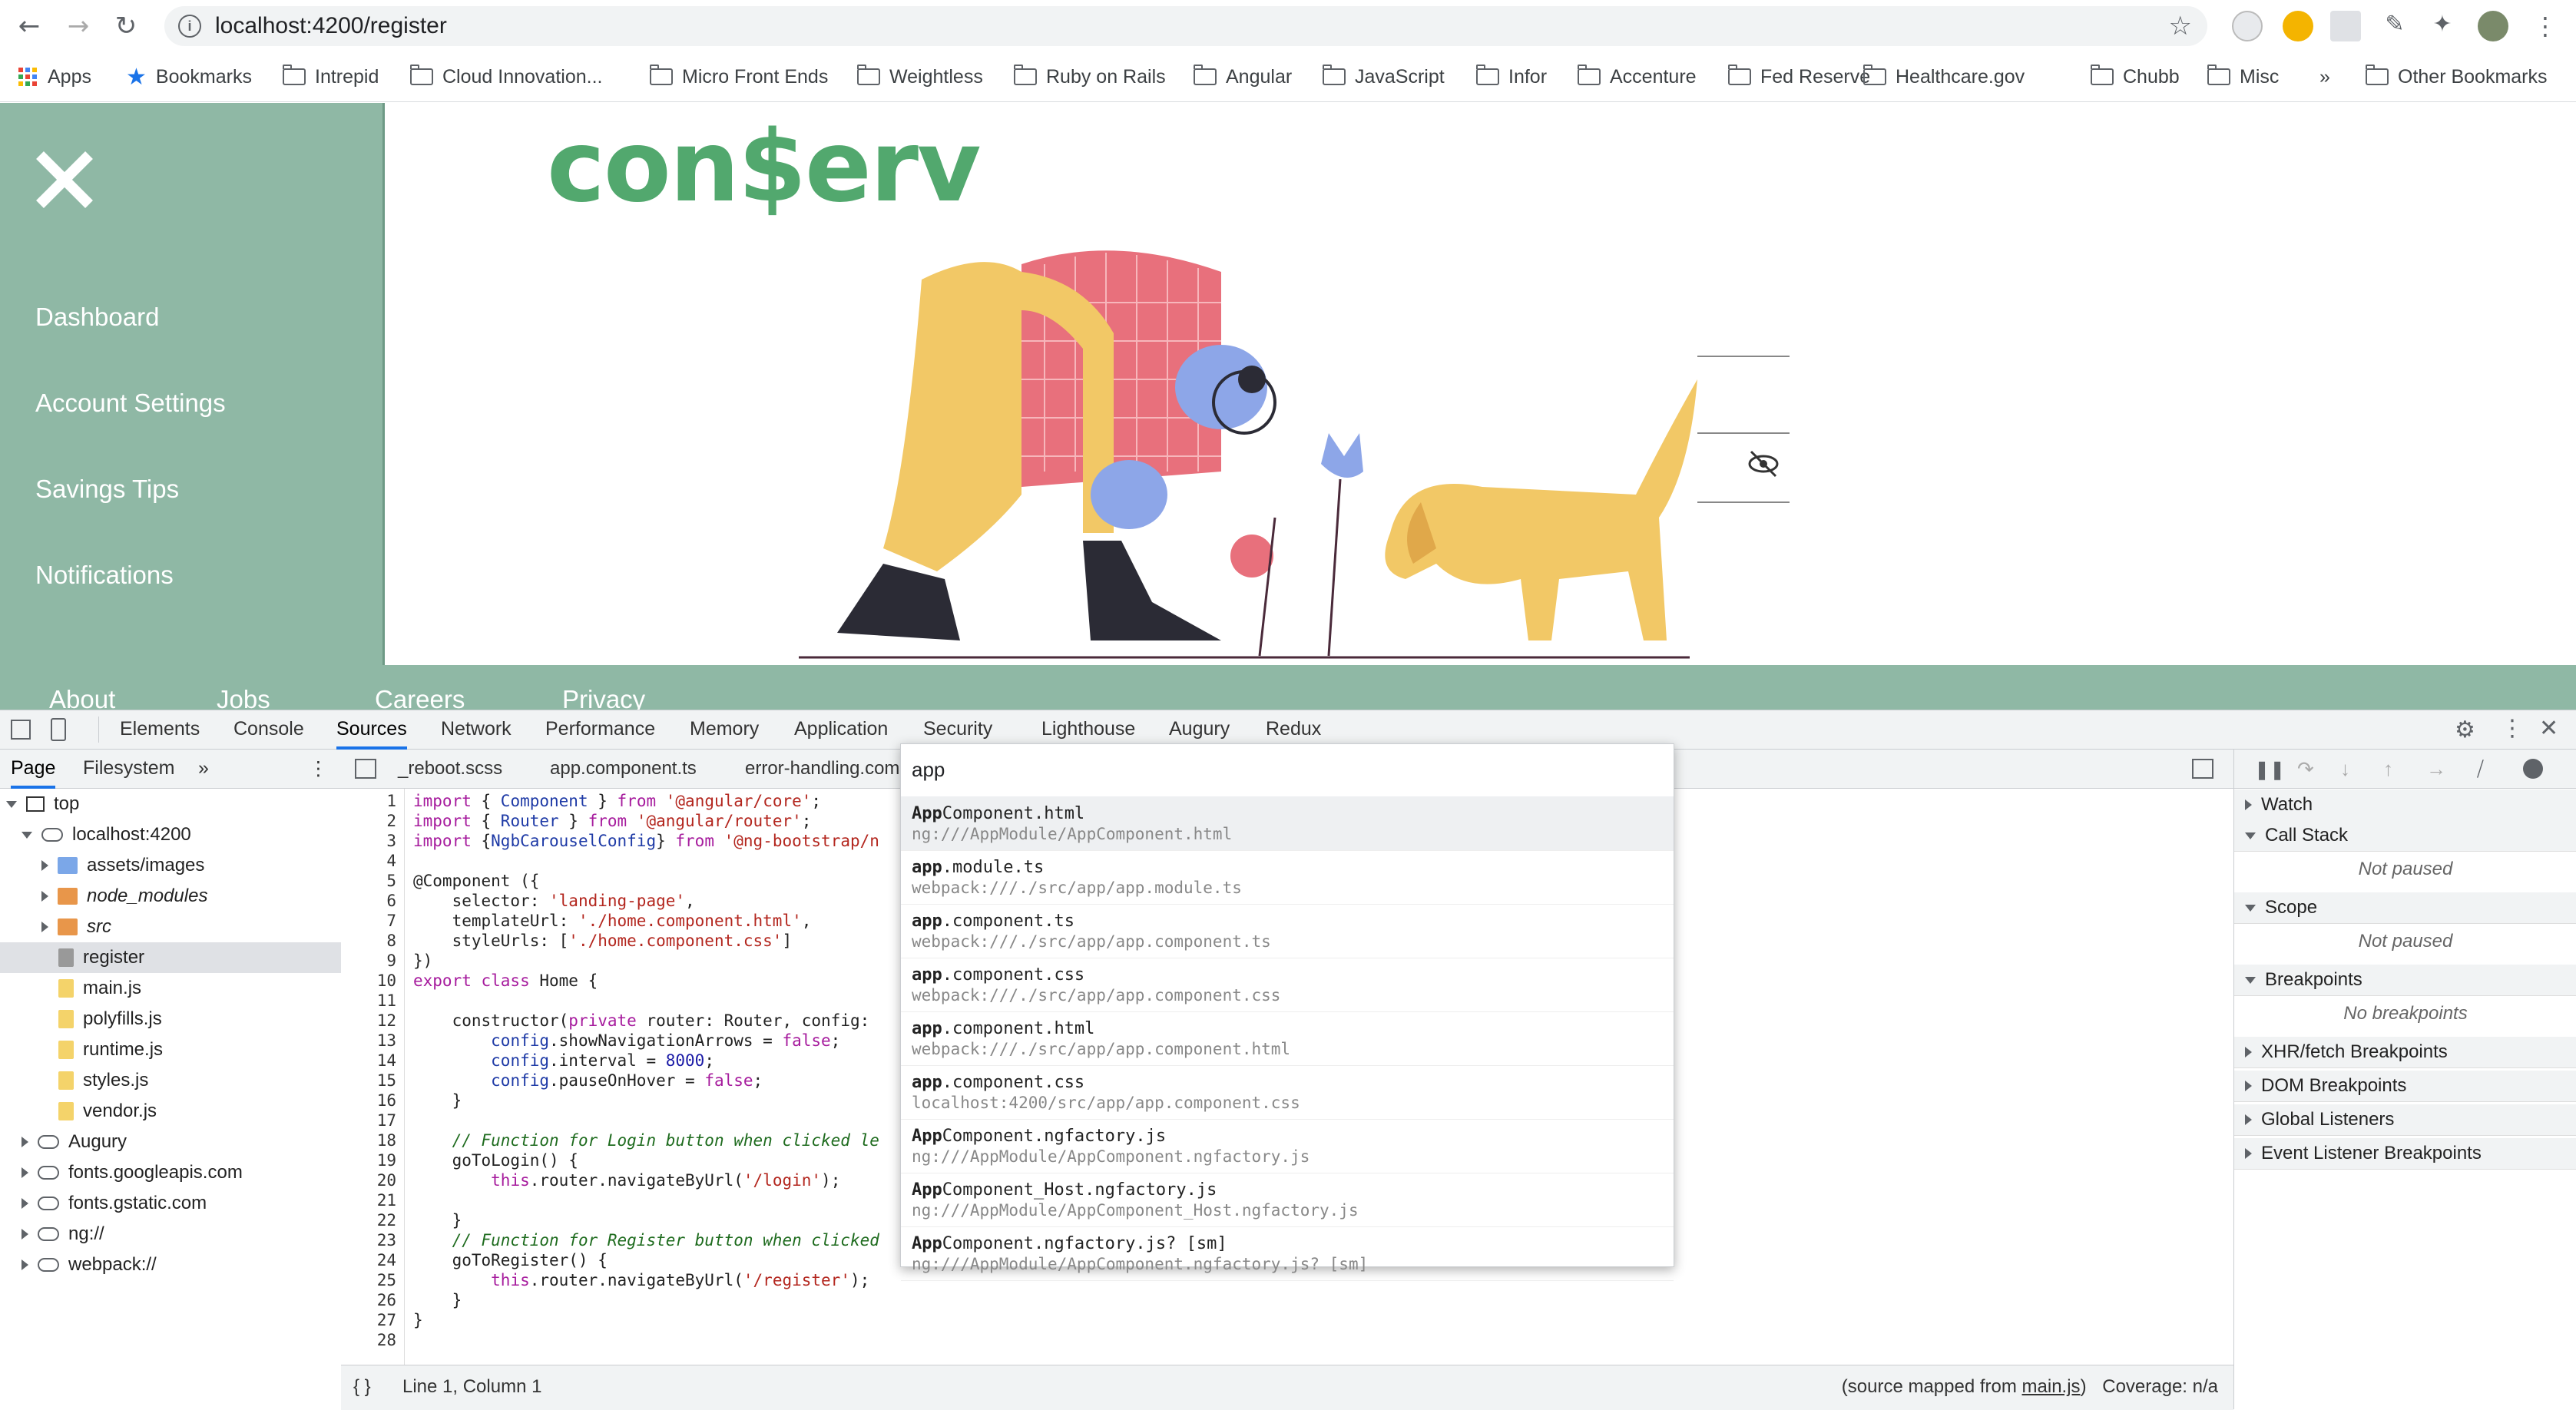 The width and height of the screenshot is (2576, 1410). What do you see at coordinates (391, 821) in the screenshot?
I see `line-number: 2` at bounding box center [391, 821].